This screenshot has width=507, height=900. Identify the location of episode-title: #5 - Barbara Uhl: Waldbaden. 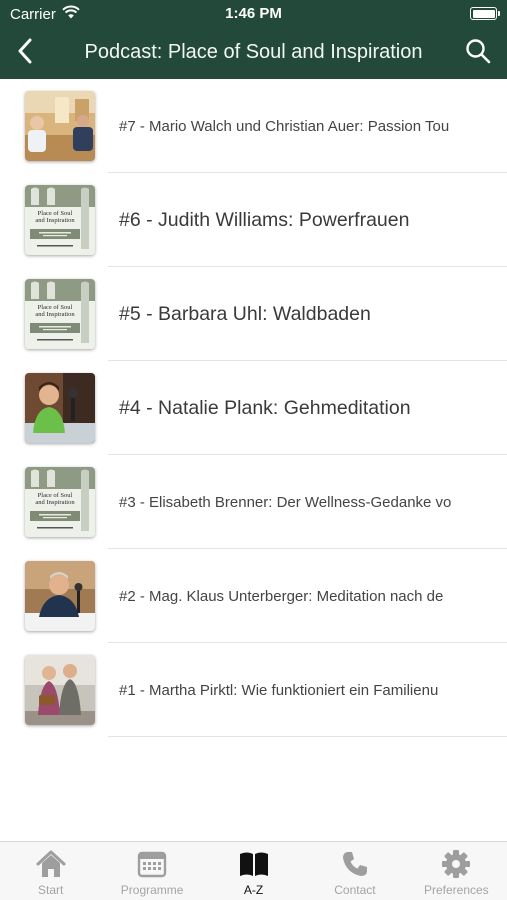
(245, 313).